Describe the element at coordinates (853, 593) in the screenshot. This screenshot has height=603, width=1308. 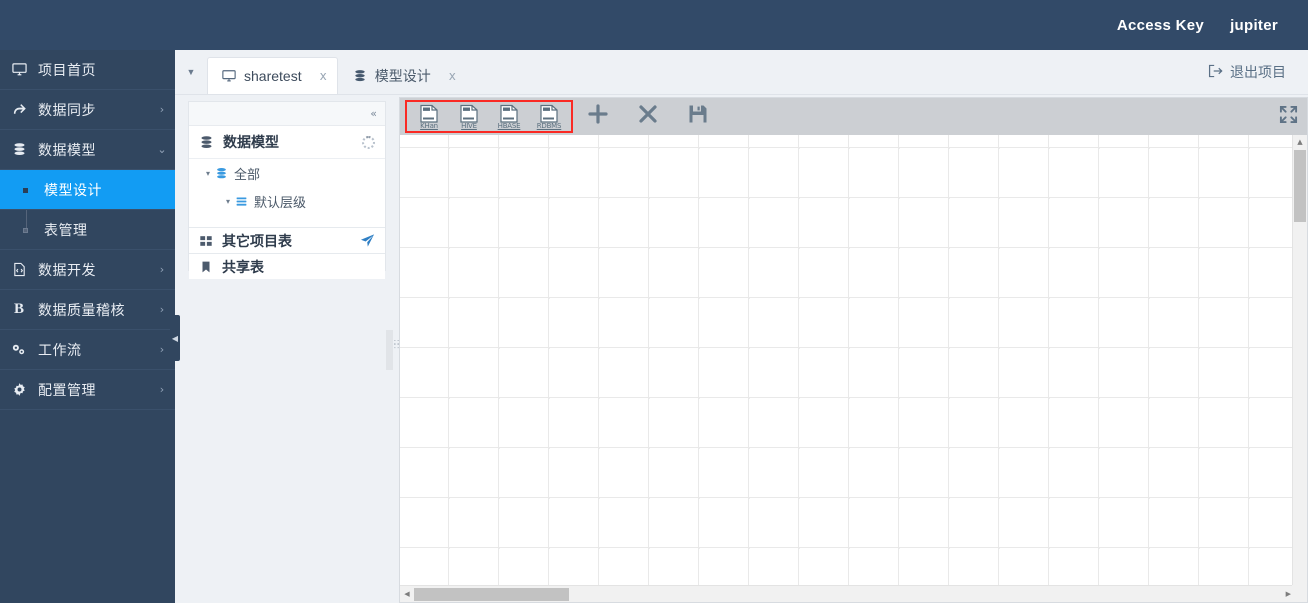
I see `canvas-horizontal-scrollbar: ◀ ▶` at that location.